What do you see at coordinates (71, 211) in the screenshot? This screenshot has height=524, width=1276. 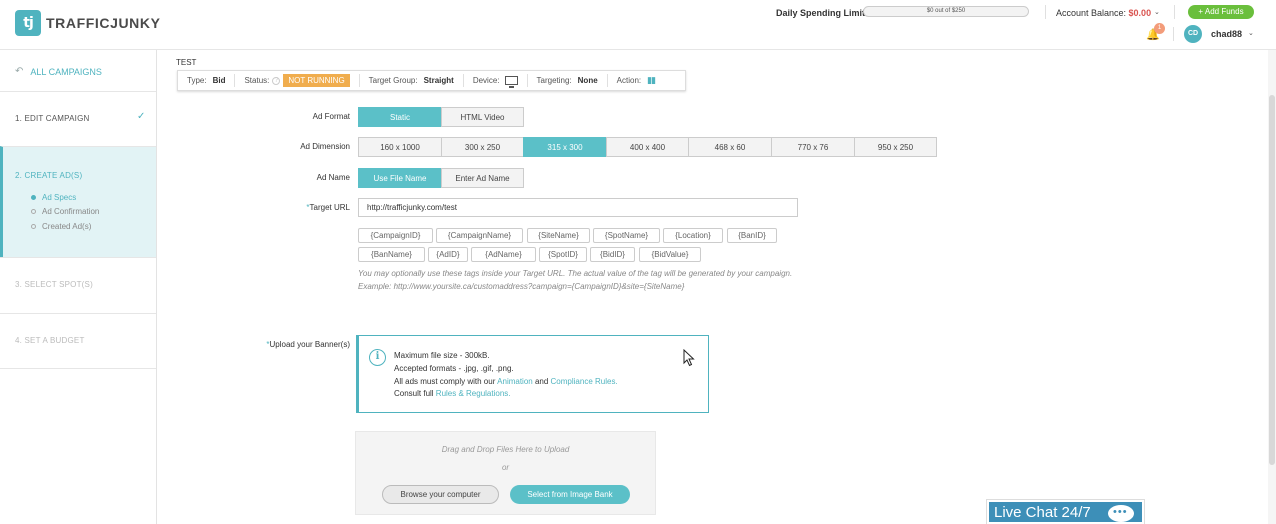 I see `substep-label: Ad Confirmation` at bounding box center [71, 211].